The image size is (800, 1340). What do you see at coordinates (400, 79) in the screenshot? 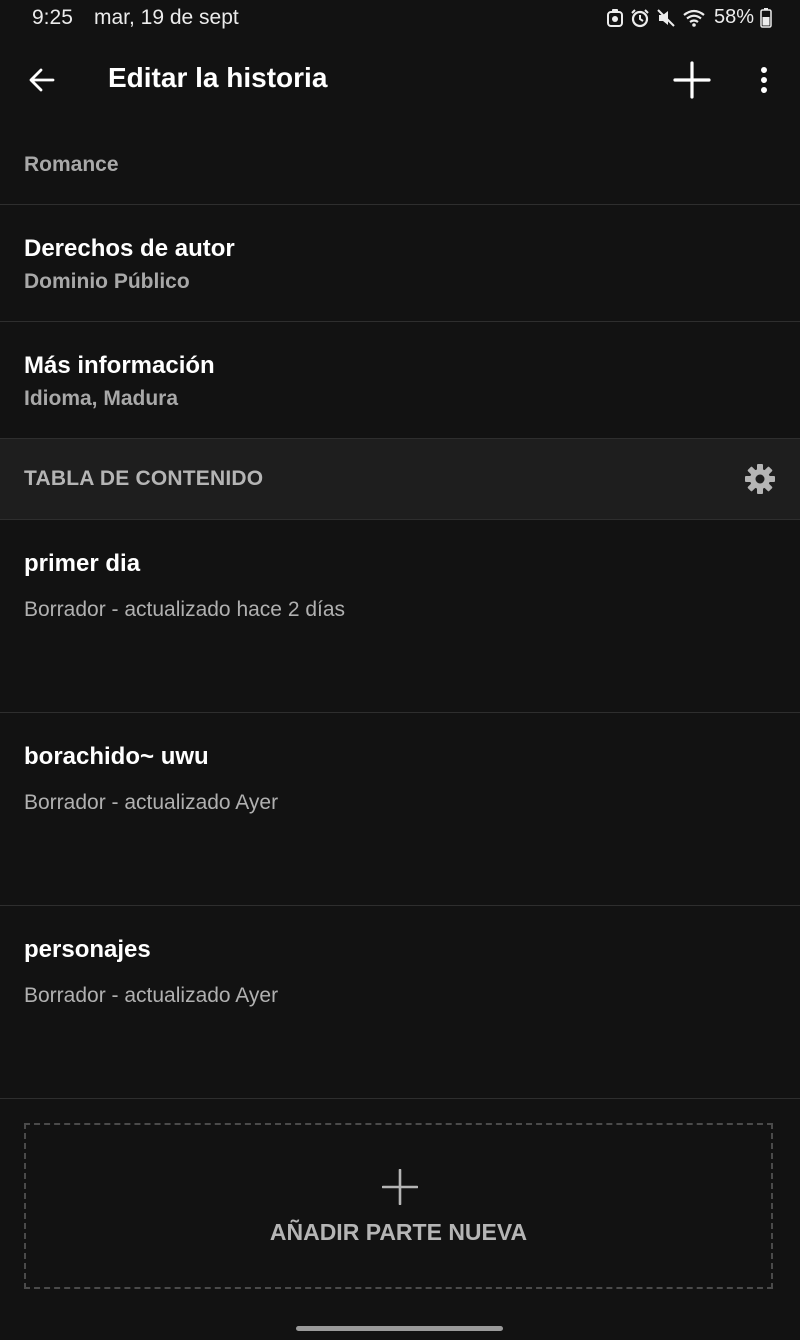
I see `app-bar: Editar la historia` at bounding box center [400, 79].